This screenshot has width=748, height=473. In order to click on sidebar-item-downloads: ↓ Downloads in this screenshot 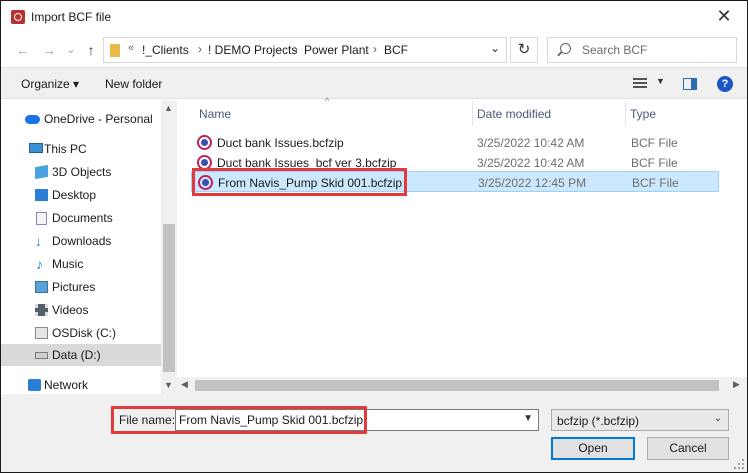, I will do `click(81, 241)`.